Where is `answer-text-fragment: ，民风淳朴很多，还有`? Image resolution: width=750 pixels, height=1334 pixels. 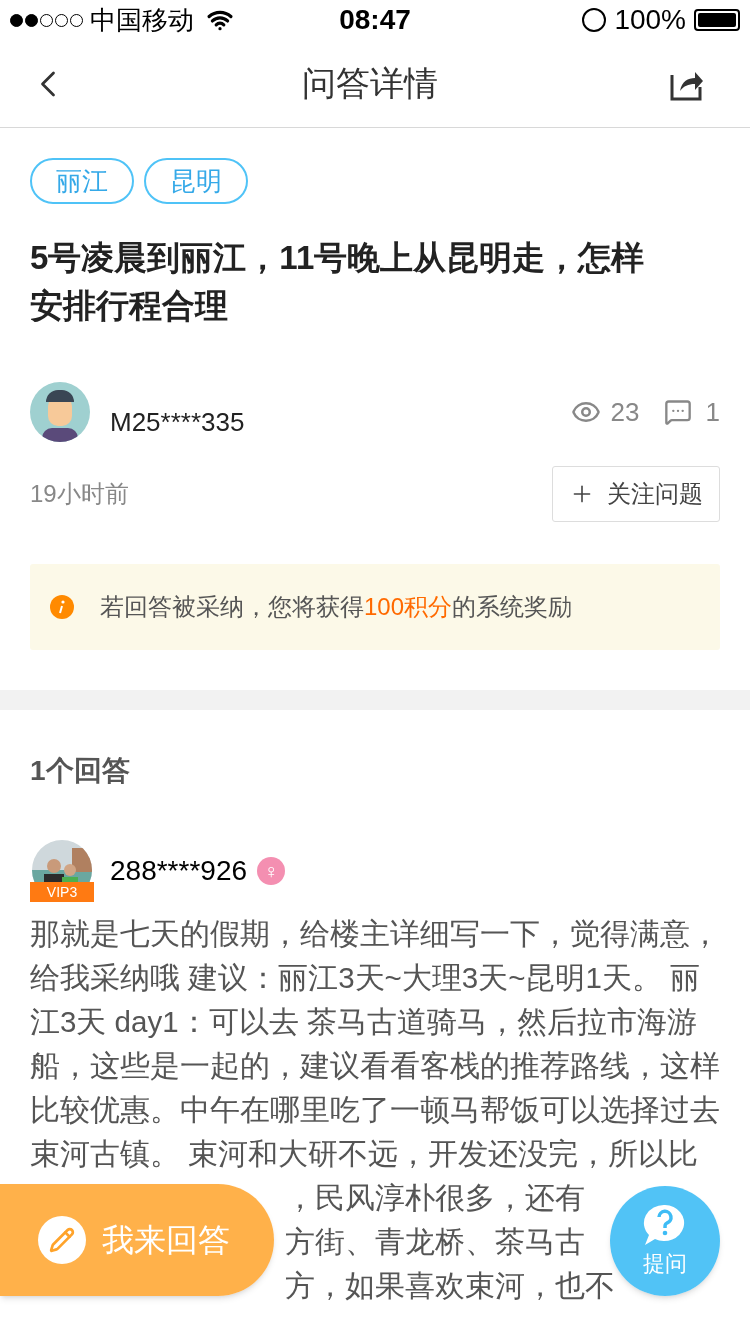
answer-text-fragment: ，民风淳朴很多，还有 is located at coordinates (435, 1197).